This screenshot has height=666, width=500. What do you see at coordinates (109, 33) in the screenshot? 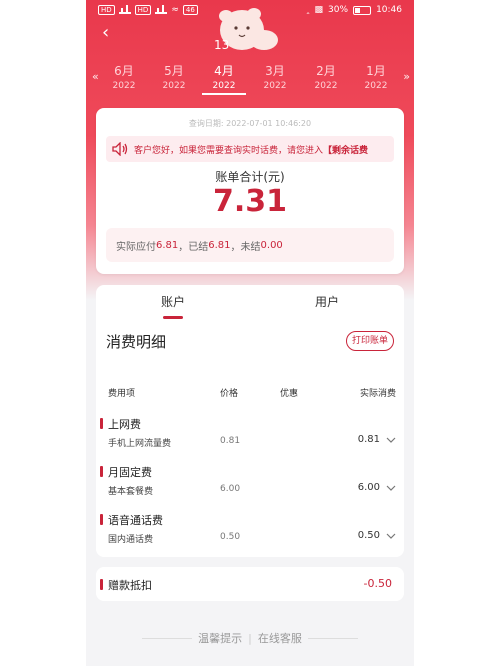
I see `back-icon: ‹` at bounding box center [109, 33].